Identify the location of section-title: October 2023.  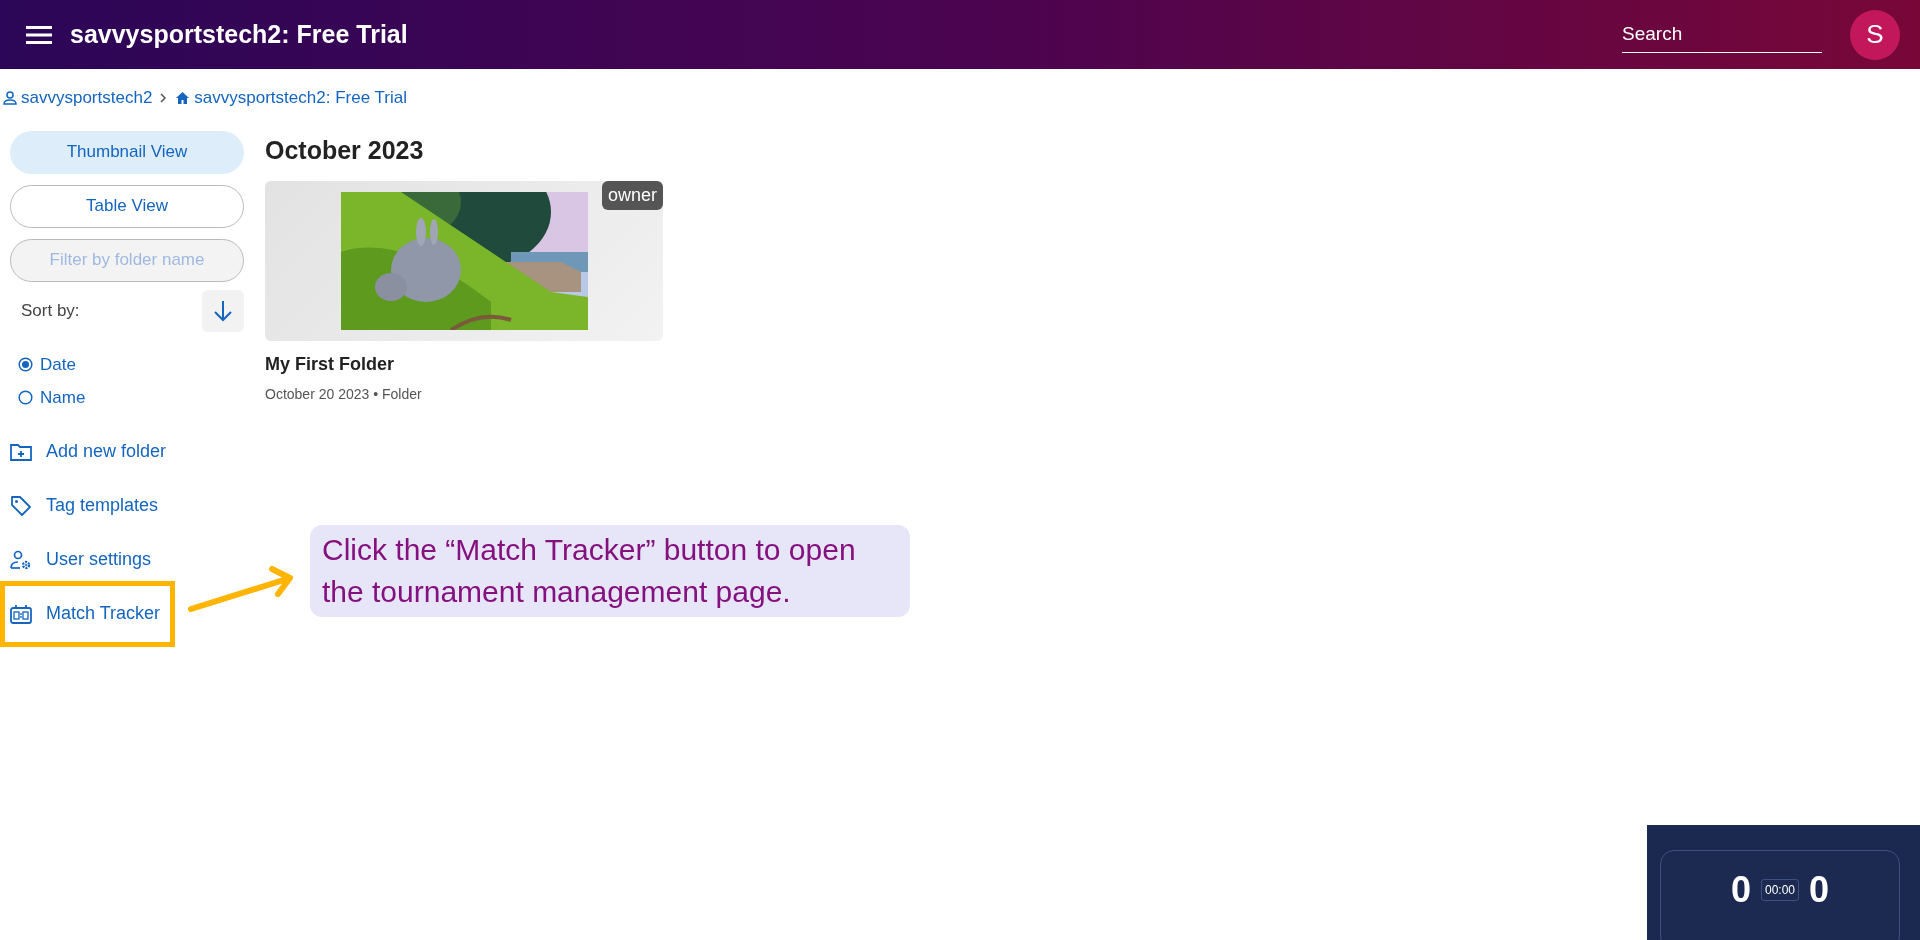
(345, 149).